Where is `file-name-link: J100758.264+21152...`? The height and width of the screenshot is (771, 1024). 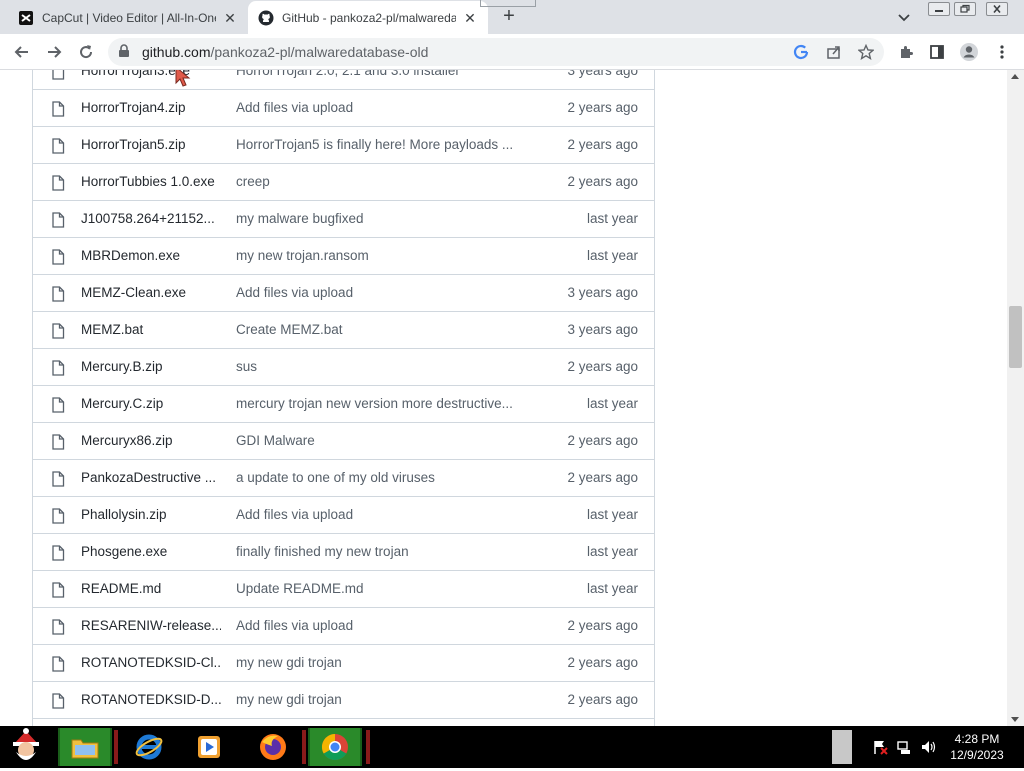 file-name-link: J100758.264+21152... is located at coordinates (151, 218).